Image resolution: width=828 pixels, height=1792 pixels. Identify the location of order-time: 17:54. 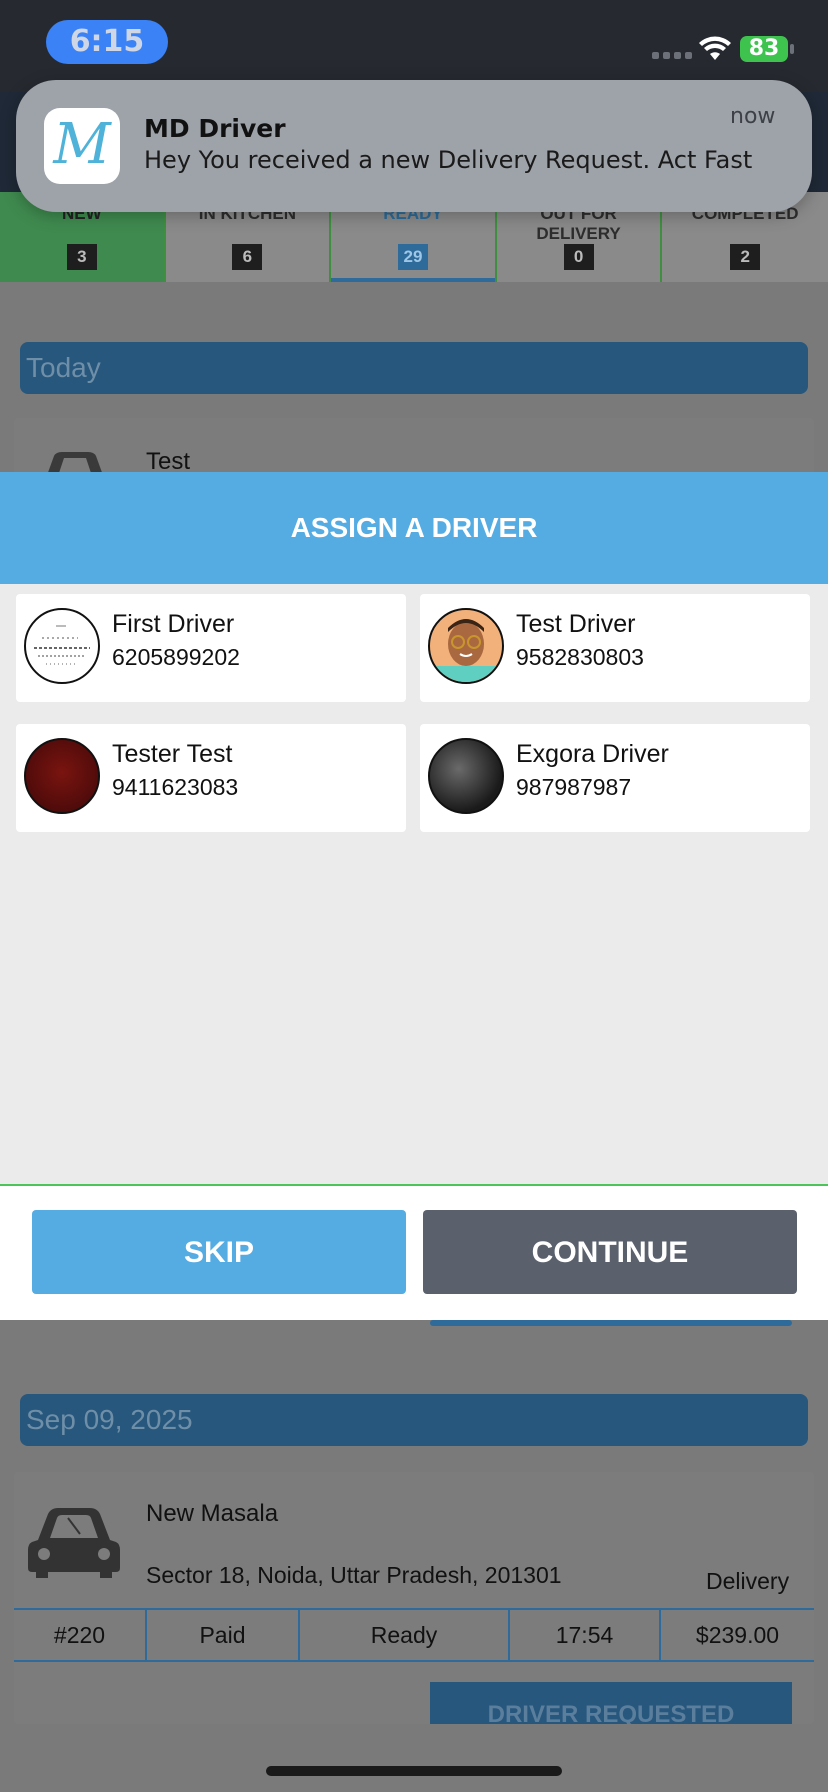
(585, 1635).